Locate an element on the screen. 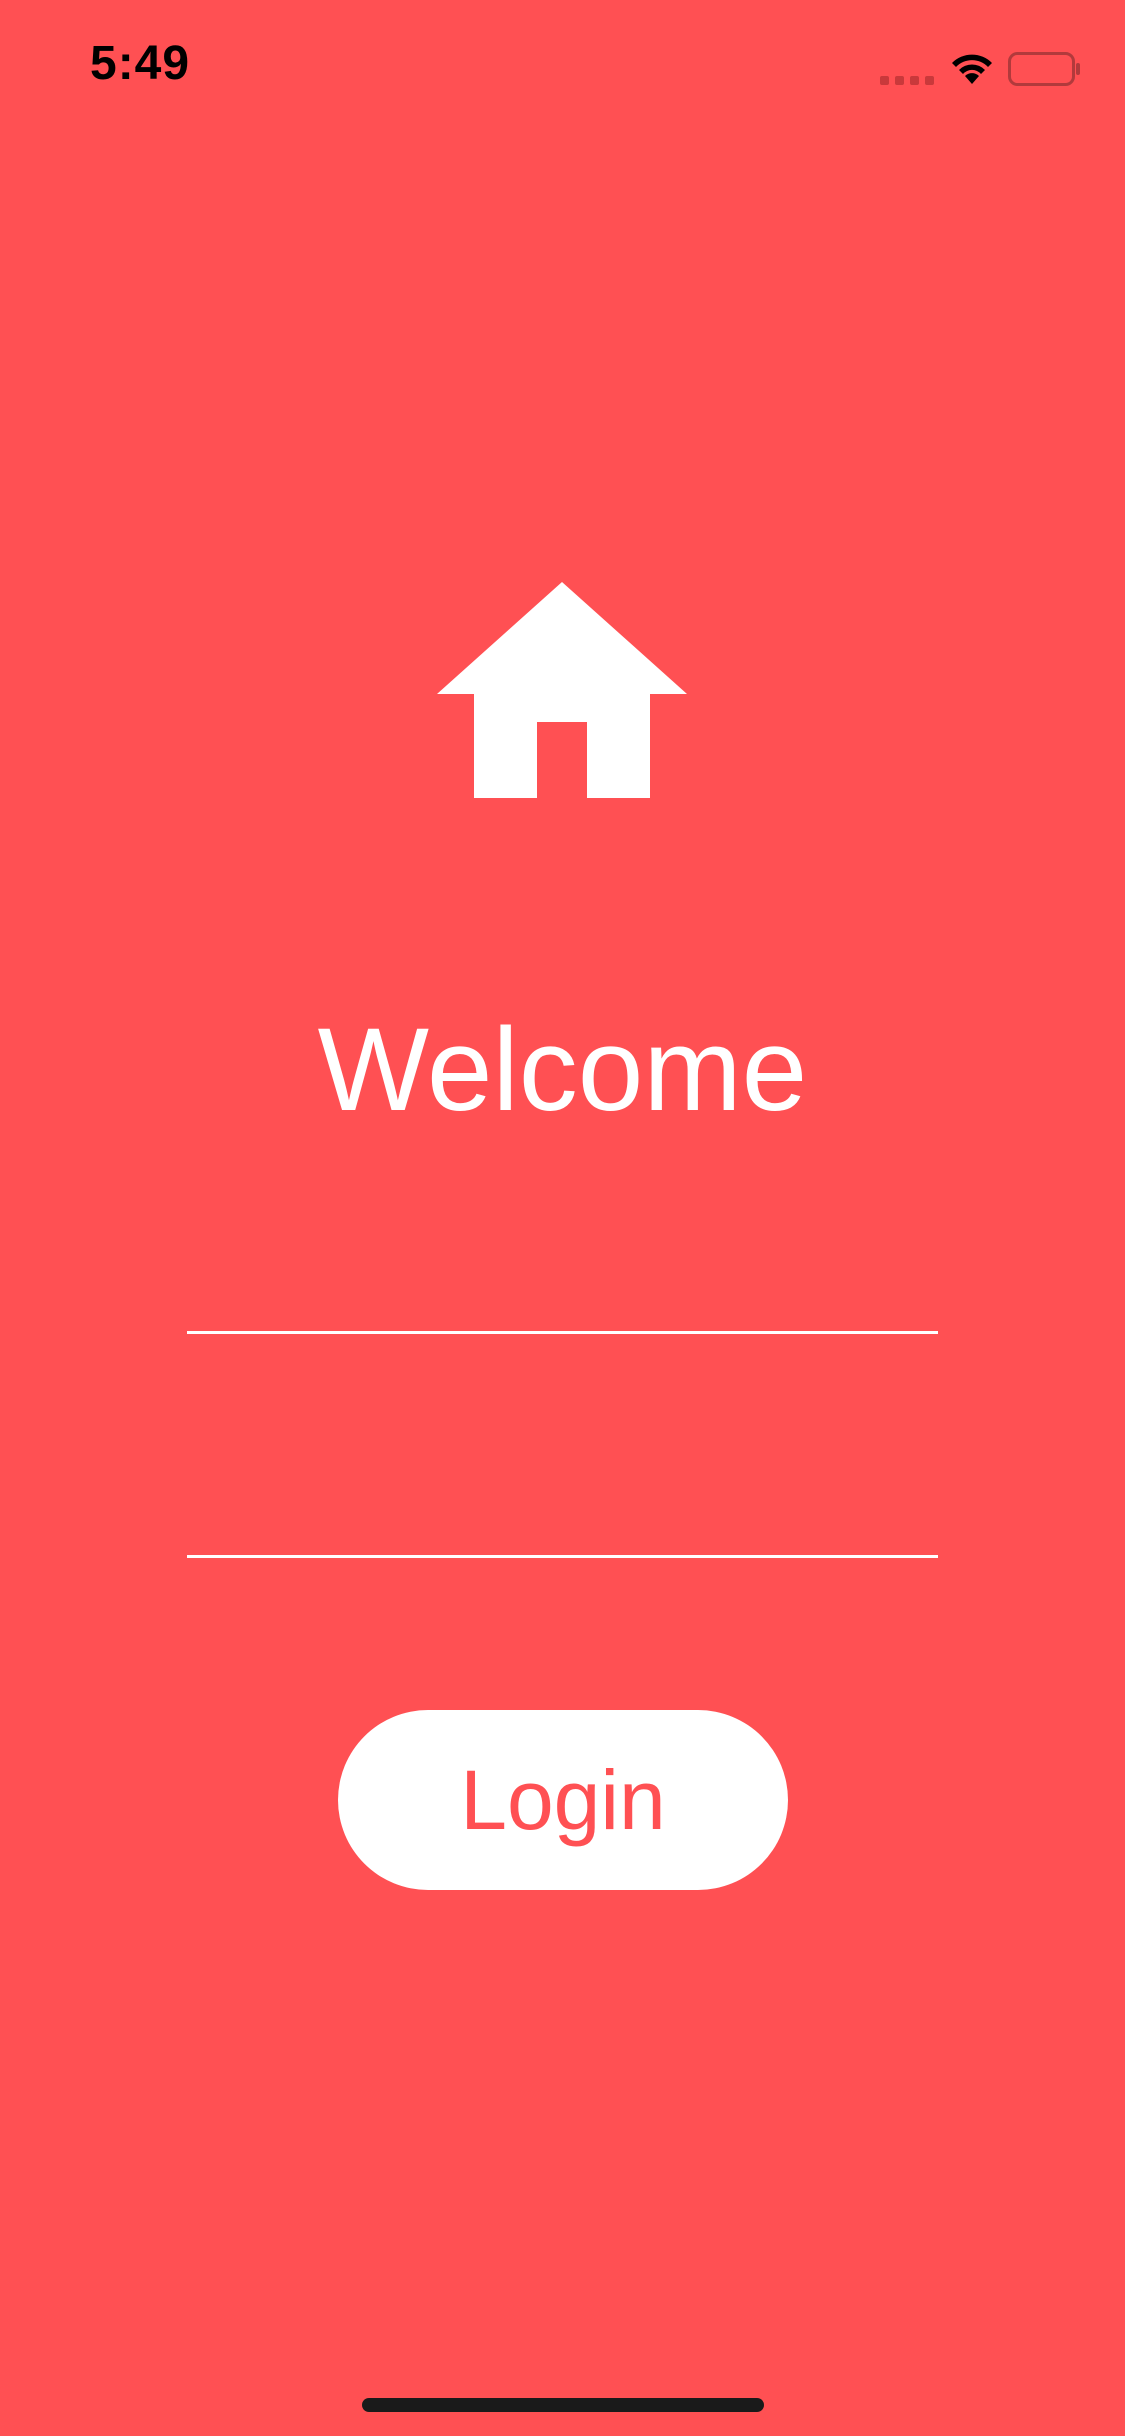 This screenshot has width=1125, height=2436. status-bar: 5:49 is located at coordinates (562, 66).